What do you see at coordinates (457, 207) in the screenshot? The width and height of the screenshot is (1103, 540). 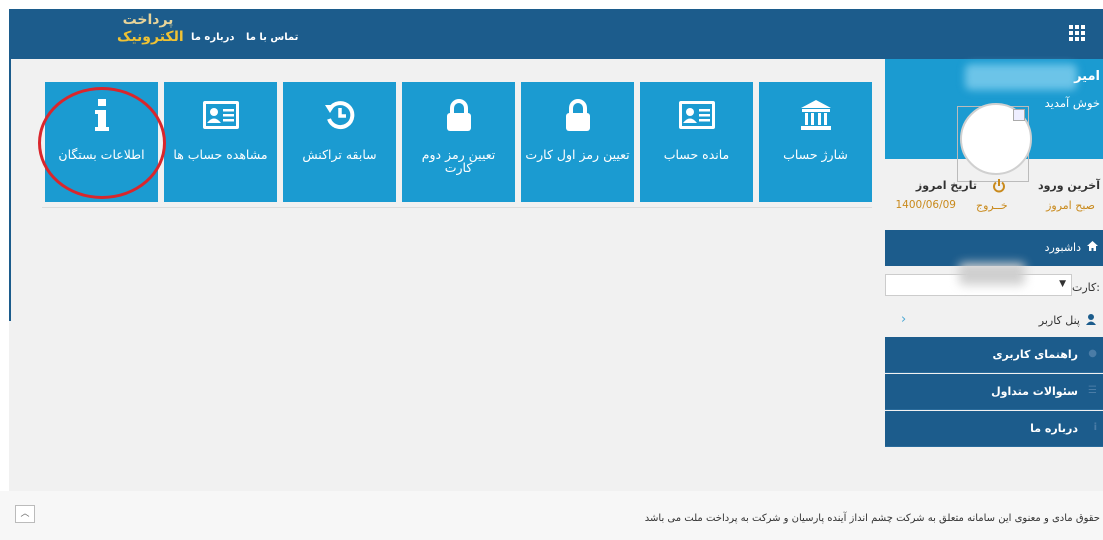 I see `tiles-divider` at bounding box center [457, 207].